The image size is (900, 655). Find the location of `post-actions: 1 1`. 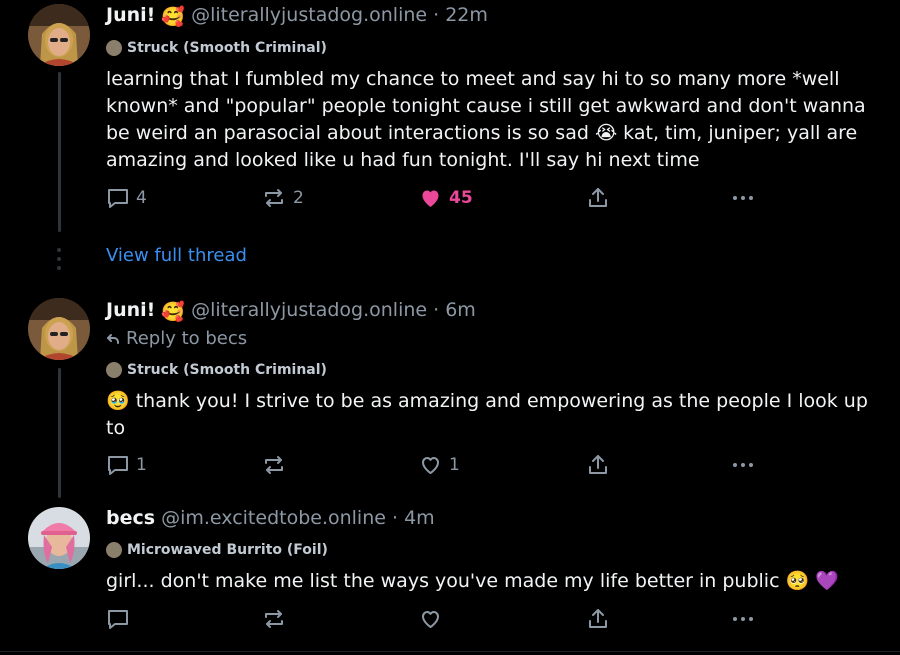

post-actions: 1 1 is located at coordinates (436, 465).